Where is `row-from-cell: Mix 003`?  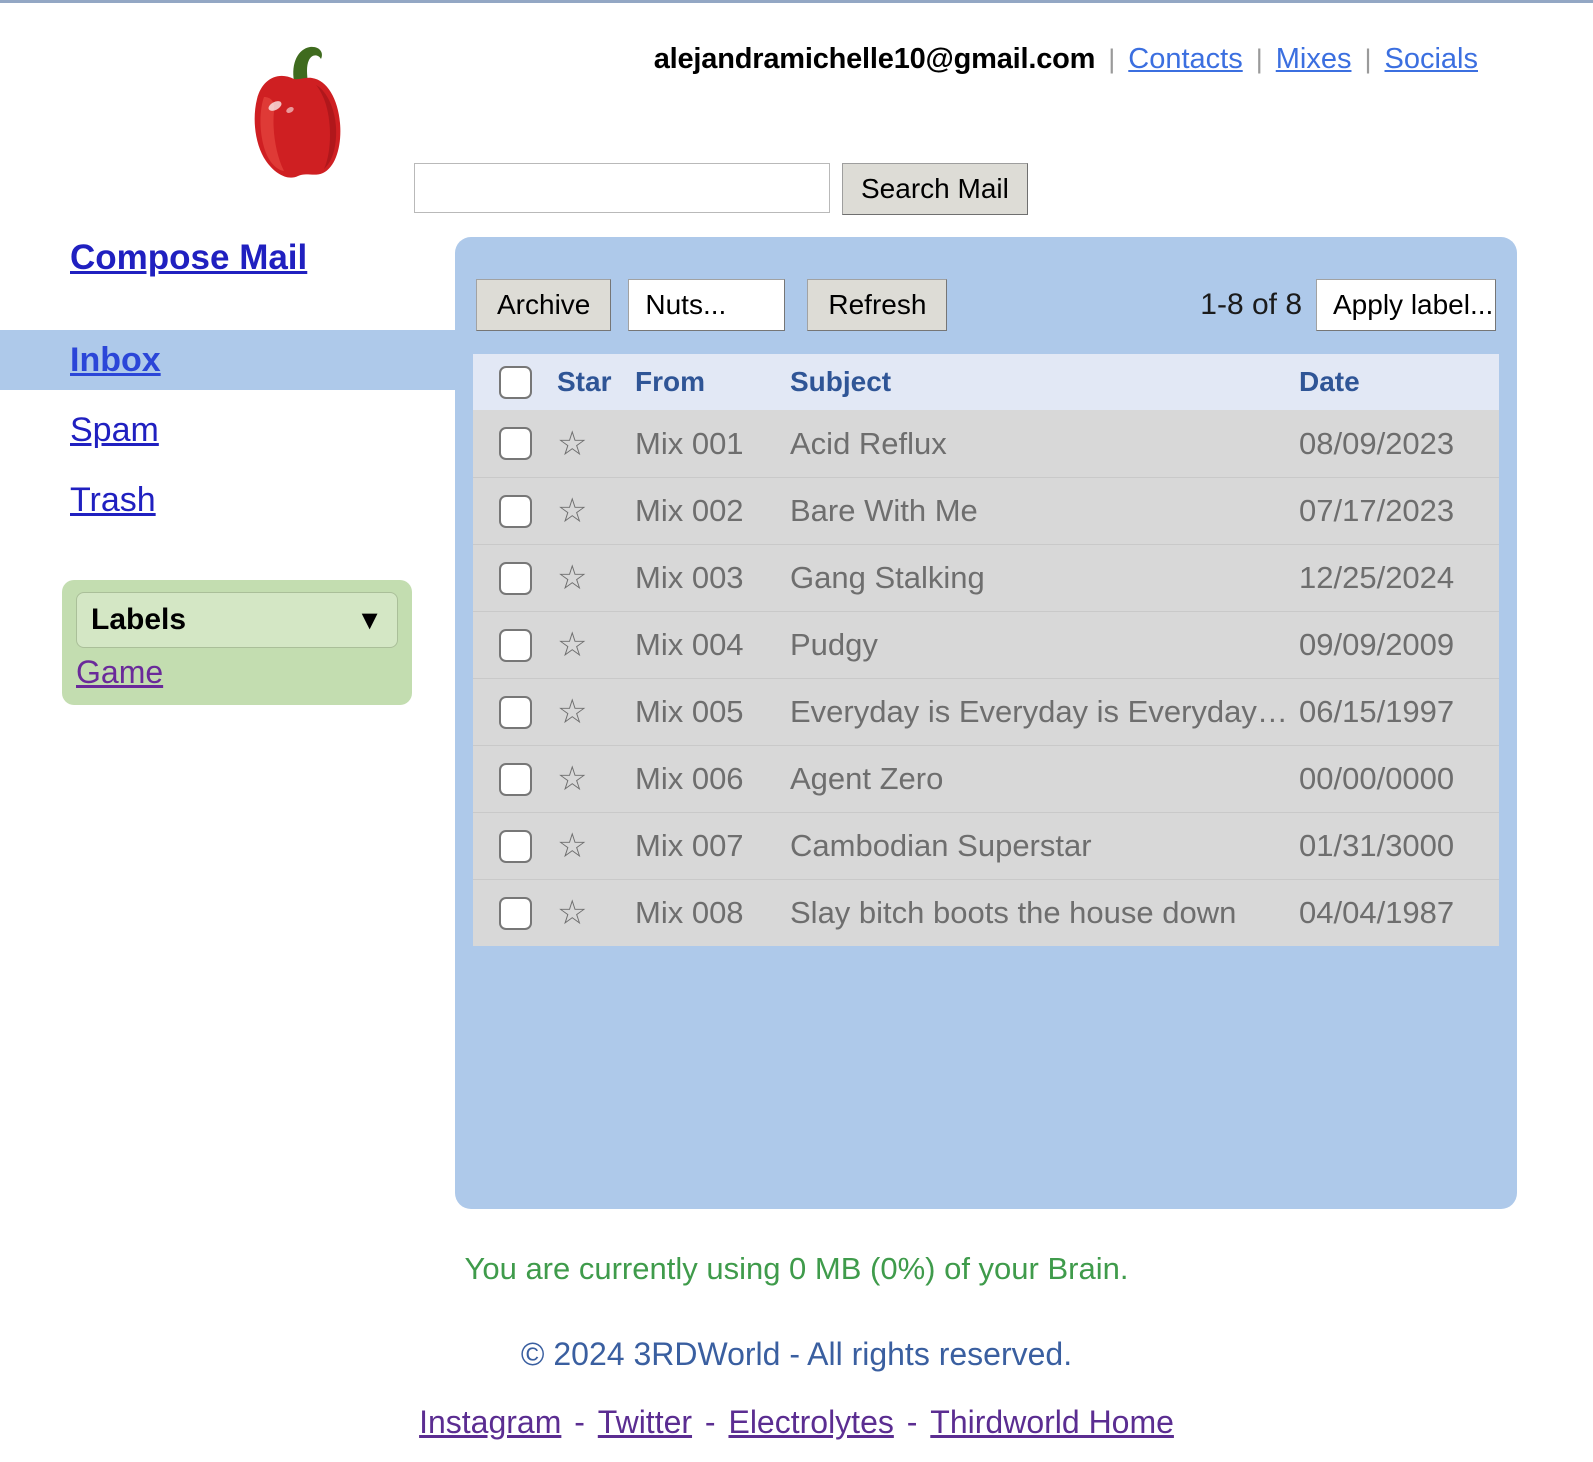 row-from-cell: Mix 003 is located at coordinates (712, 578).